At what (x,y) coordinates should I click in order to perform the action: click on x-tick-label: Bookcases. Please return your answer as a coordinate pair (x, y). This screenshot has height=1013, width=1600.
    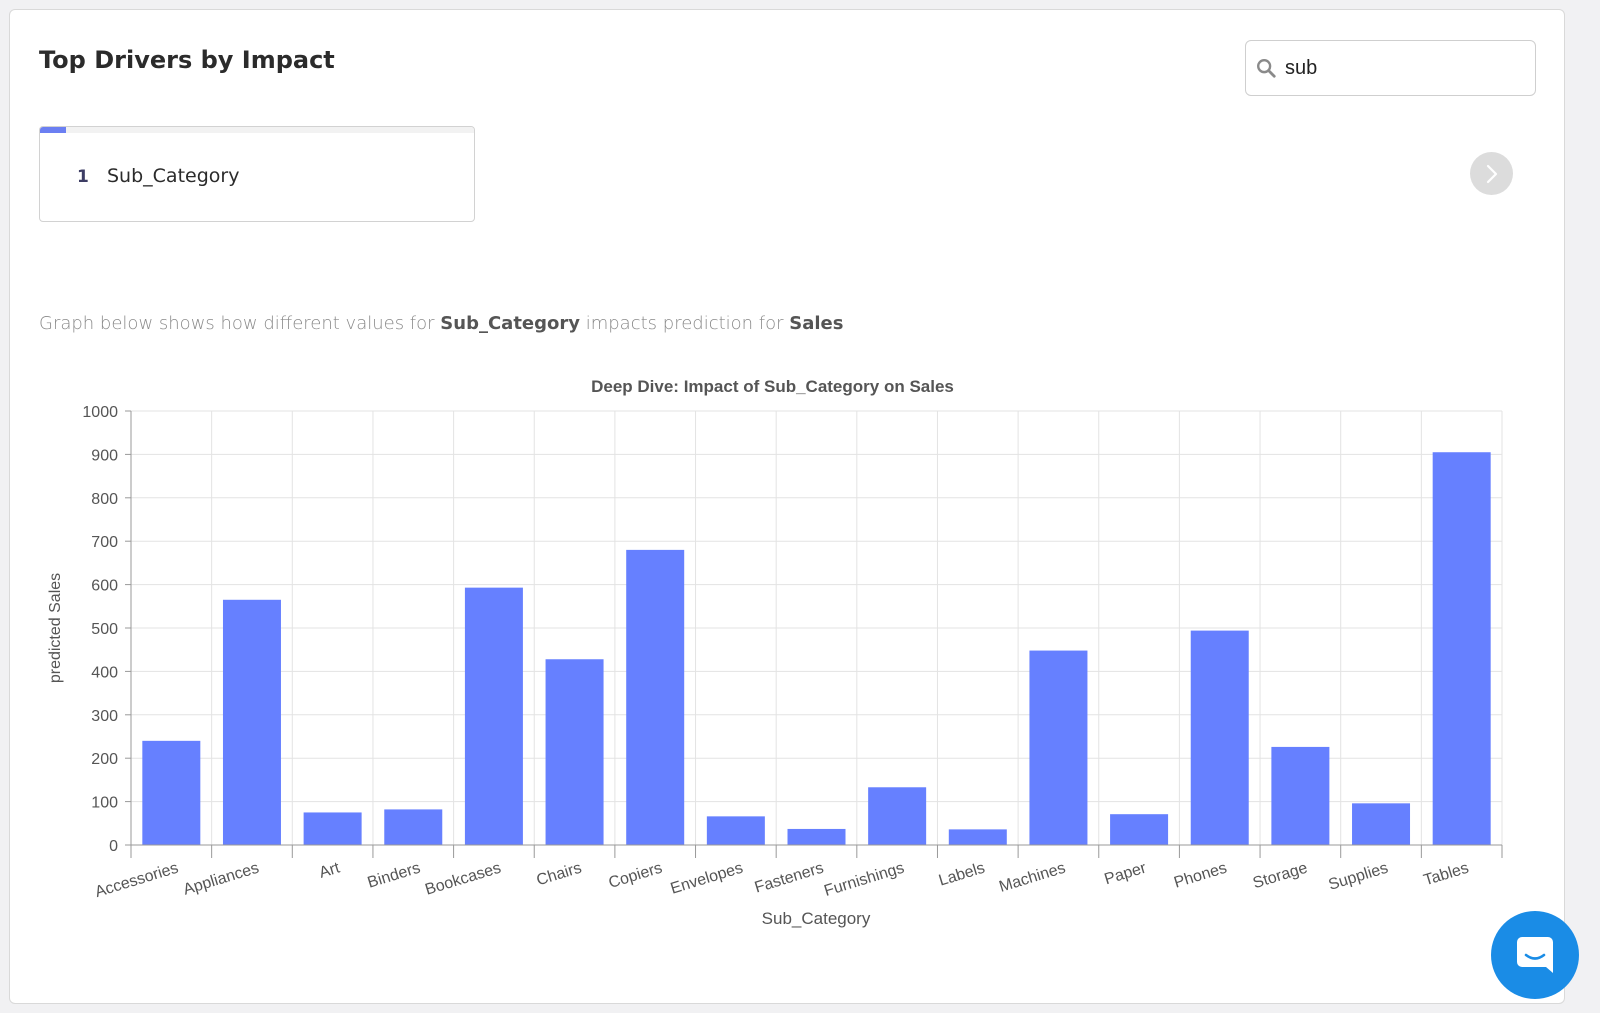
    Looking at the image, I should click on (463, 879).